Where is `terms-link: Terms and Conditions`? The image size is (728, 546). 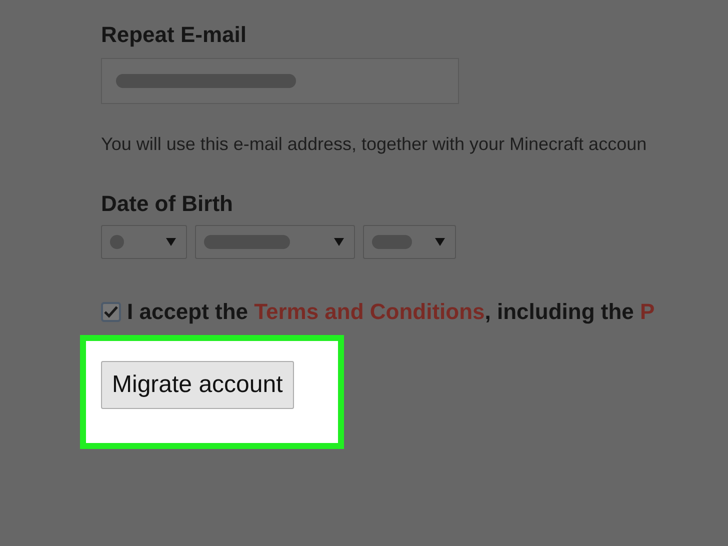 terms-link: Terms and Conditions is located at coordinates (369, 311).